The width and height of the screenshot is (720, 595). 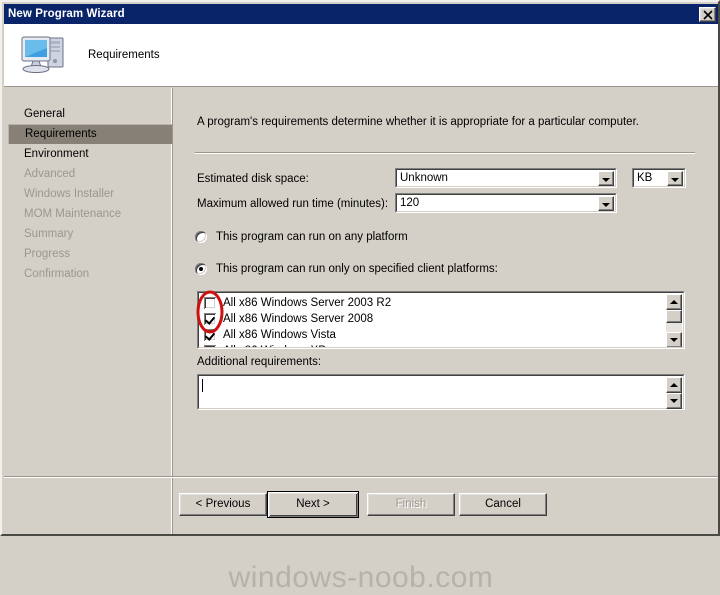 What do you see at coordinates (411, 504) in the screenshot?
I see `finish-button: Finish` at bounding box center [411, 504].